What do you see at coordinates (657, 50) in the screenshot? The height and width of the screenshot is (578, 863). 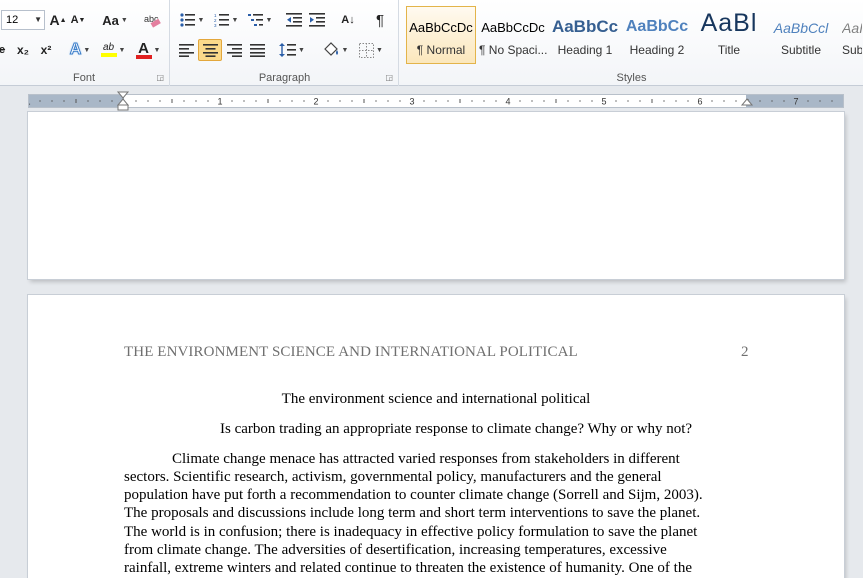 I see `style-name: Heading 2` at bounding box center [657, 50].